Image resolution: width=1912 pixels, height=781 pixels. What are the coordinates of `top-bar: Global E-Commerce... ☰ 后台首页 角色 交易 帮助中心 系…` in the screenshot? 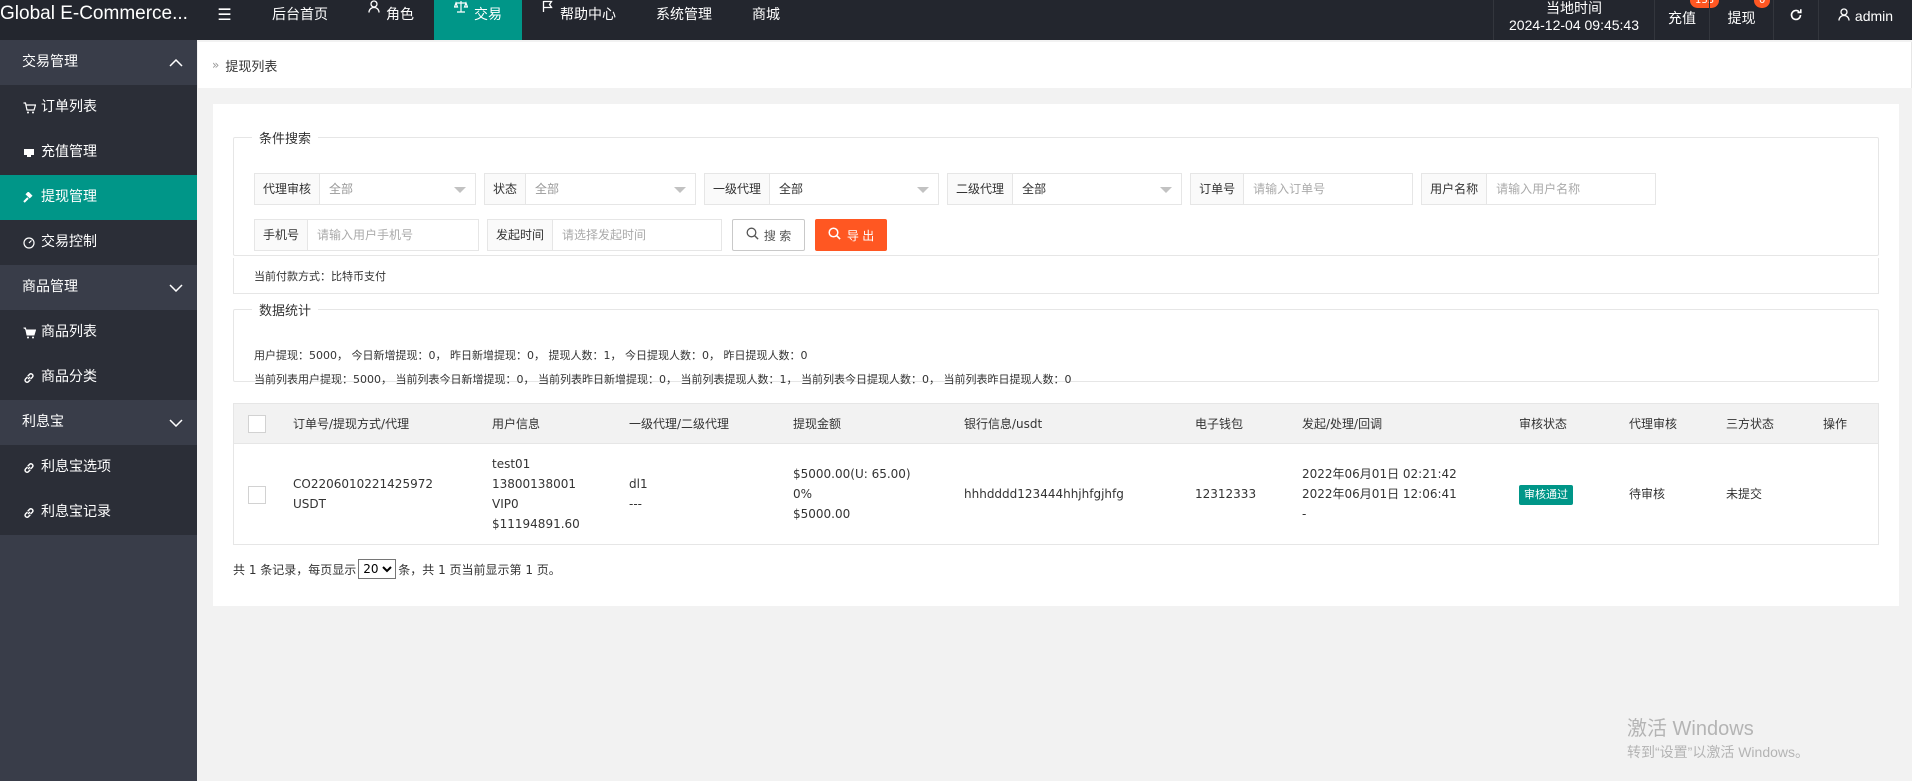 It's located at (956, 20).